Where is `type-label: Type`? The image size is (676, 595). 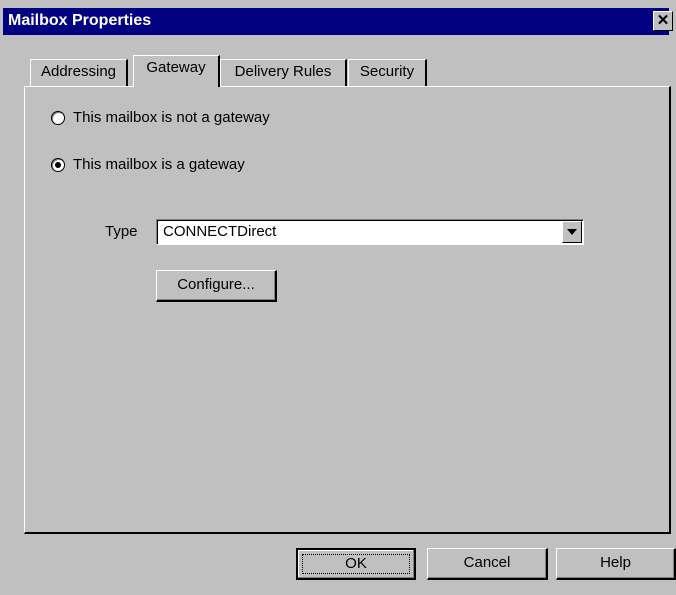
type-label: Type is located at coordinates (121, 231).